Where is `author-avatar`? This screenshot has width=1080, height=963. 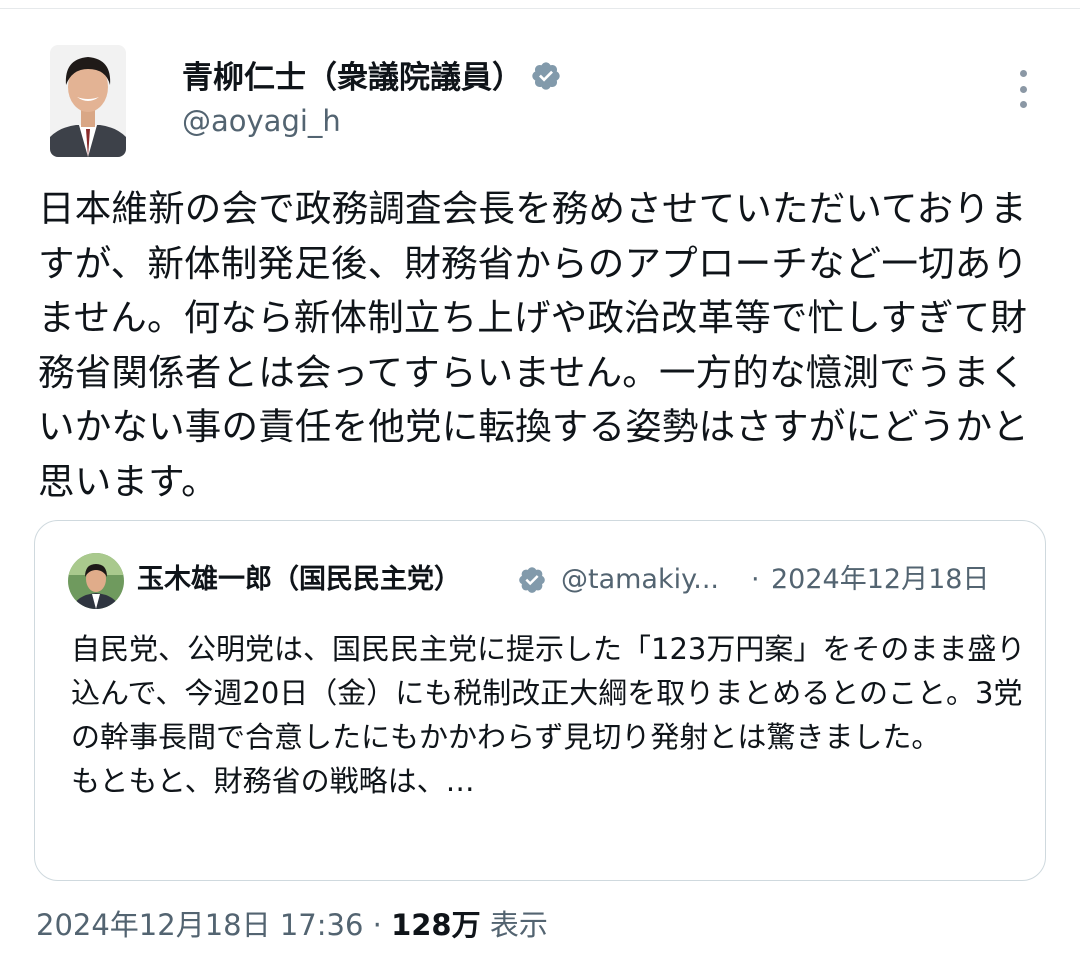
author-avatar is located at coordinates (88, 101).